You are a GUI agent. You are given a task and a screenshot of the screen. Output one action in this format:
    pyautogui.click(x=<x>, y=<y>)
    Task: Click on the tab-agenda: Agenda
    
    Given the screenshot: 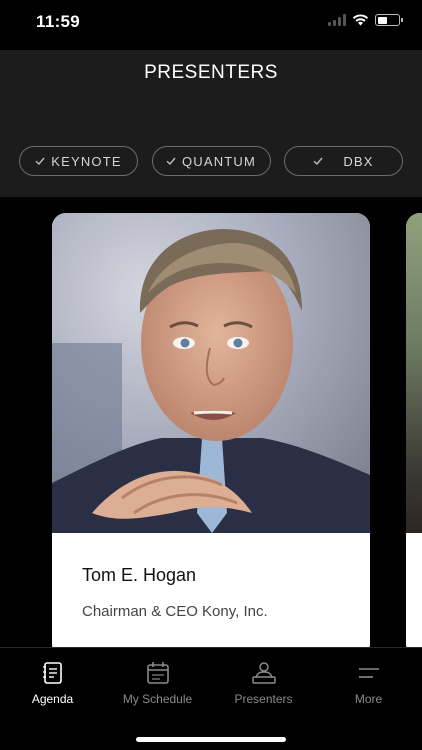 What is the action you would take?
    pyautogui.click(x=52, y=683)
    